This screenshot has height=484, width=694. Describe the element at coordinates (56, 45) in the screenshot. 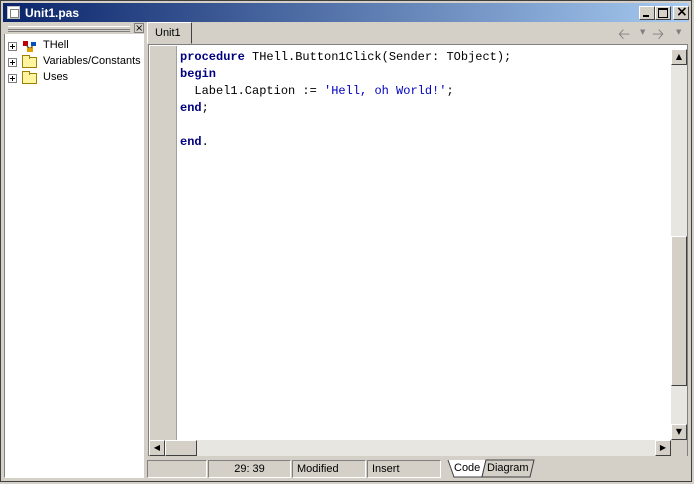

I see `tree-item-label: THell` at that location.